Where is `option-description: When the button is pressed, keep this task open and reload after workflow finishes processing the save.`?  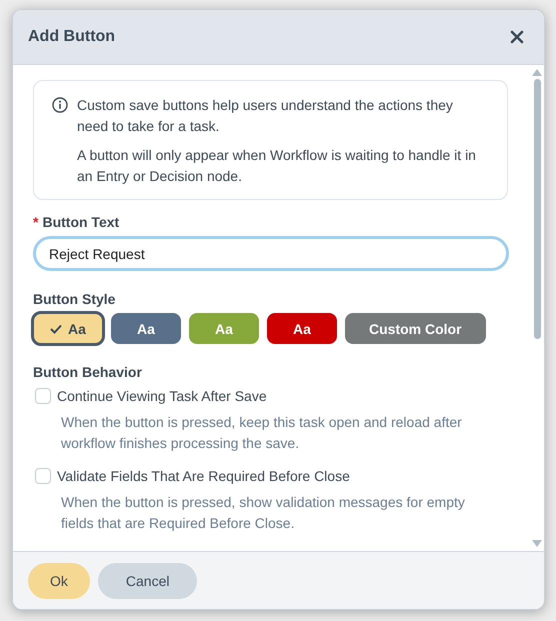
option-description: When the button is pressed, keep this task open and reload after workflow finishes processing the save. is located at coordinates (262, 433).